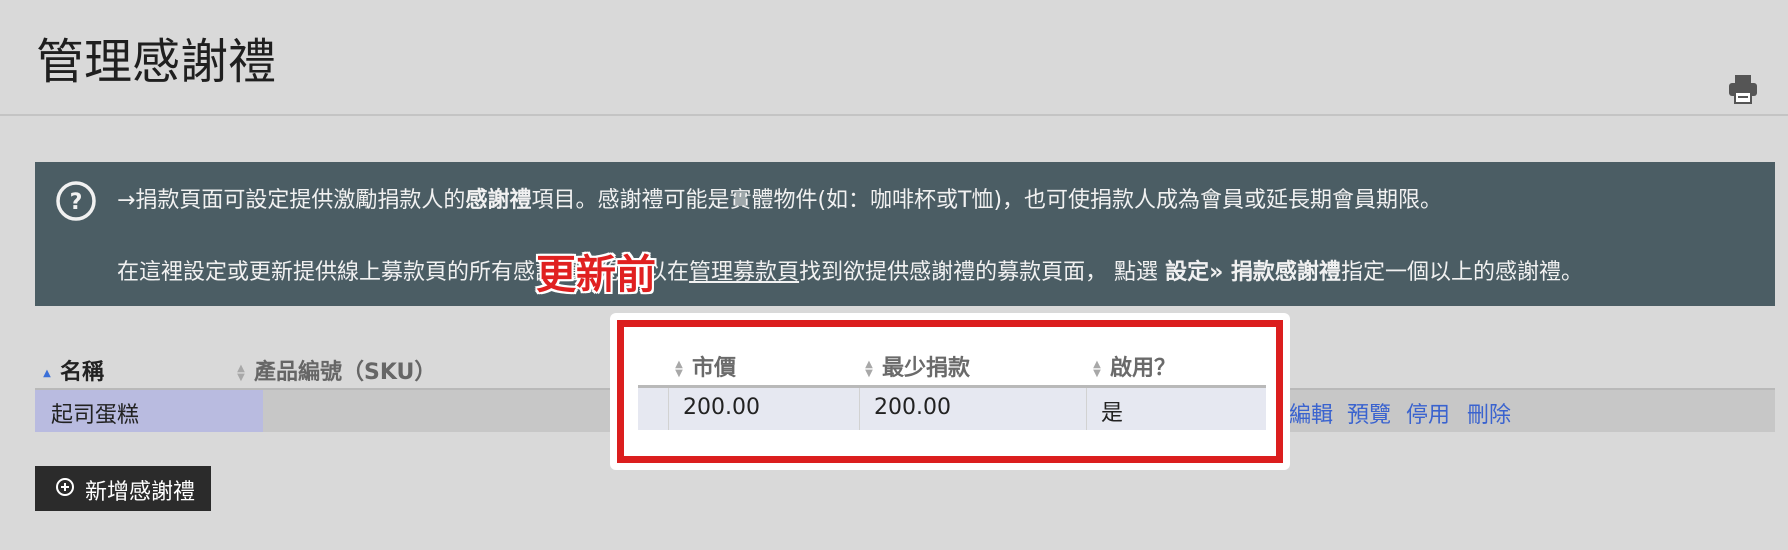 The image size is (1788, 550). Describe the element at coordinates (1311, 413) in the screenshot. I see `edit-link: 編輯` at that location.